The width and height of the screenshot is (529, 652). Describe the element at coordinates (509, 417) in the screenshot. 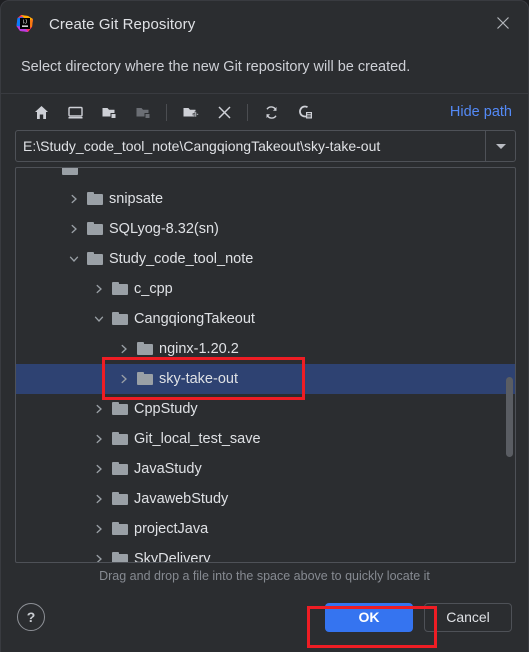

I see `tree-vertical-scrollbar` at that location.